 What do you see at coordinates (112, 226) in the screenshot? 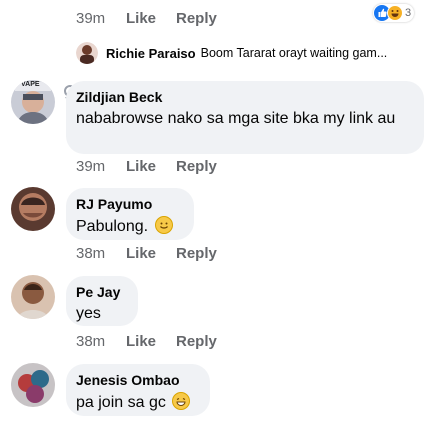
I see `comment-text: Pabulong.` at bounding box center [112, 226].